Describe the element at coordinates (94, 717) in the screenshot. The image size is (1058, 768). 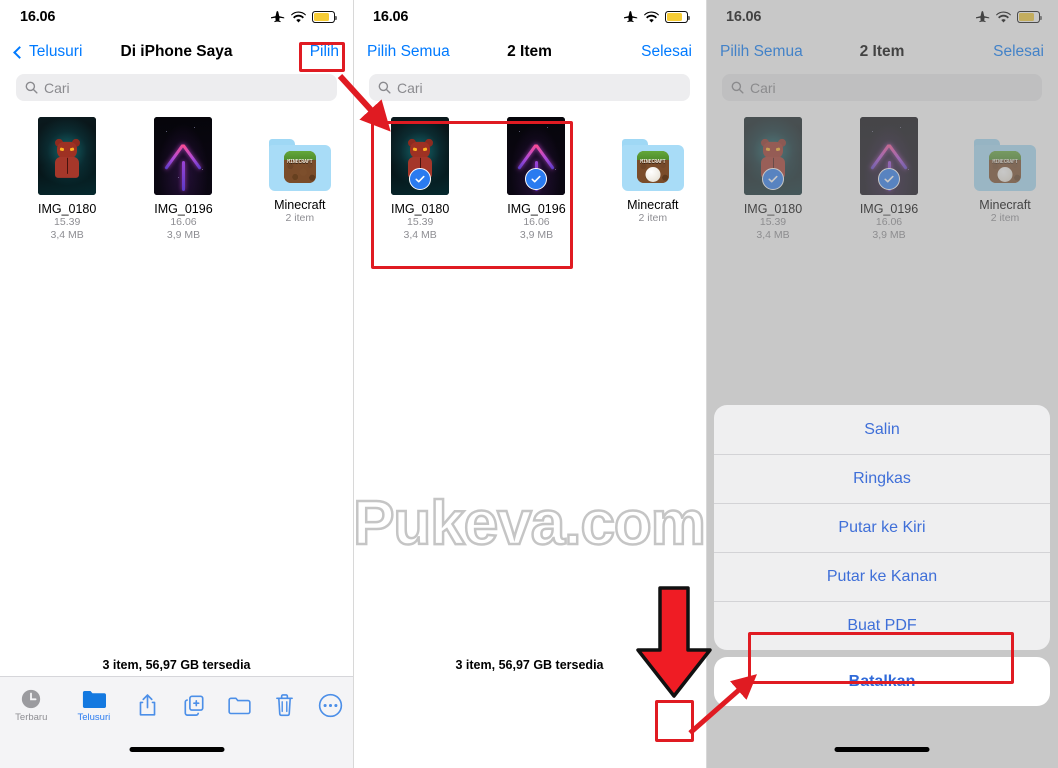
I see `tab-browse-label: Telusuri` at that location.